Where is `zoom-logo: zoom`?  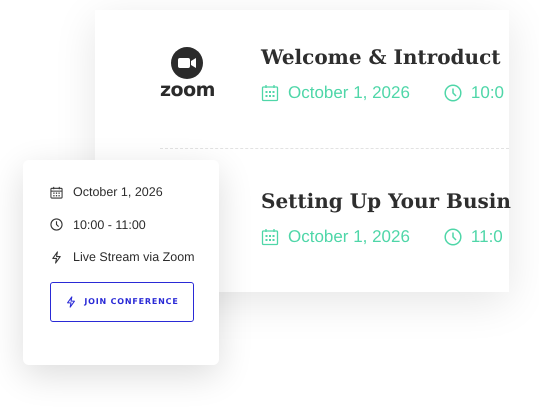
zoom-logo: zoom is located at coordinates (187, 73).